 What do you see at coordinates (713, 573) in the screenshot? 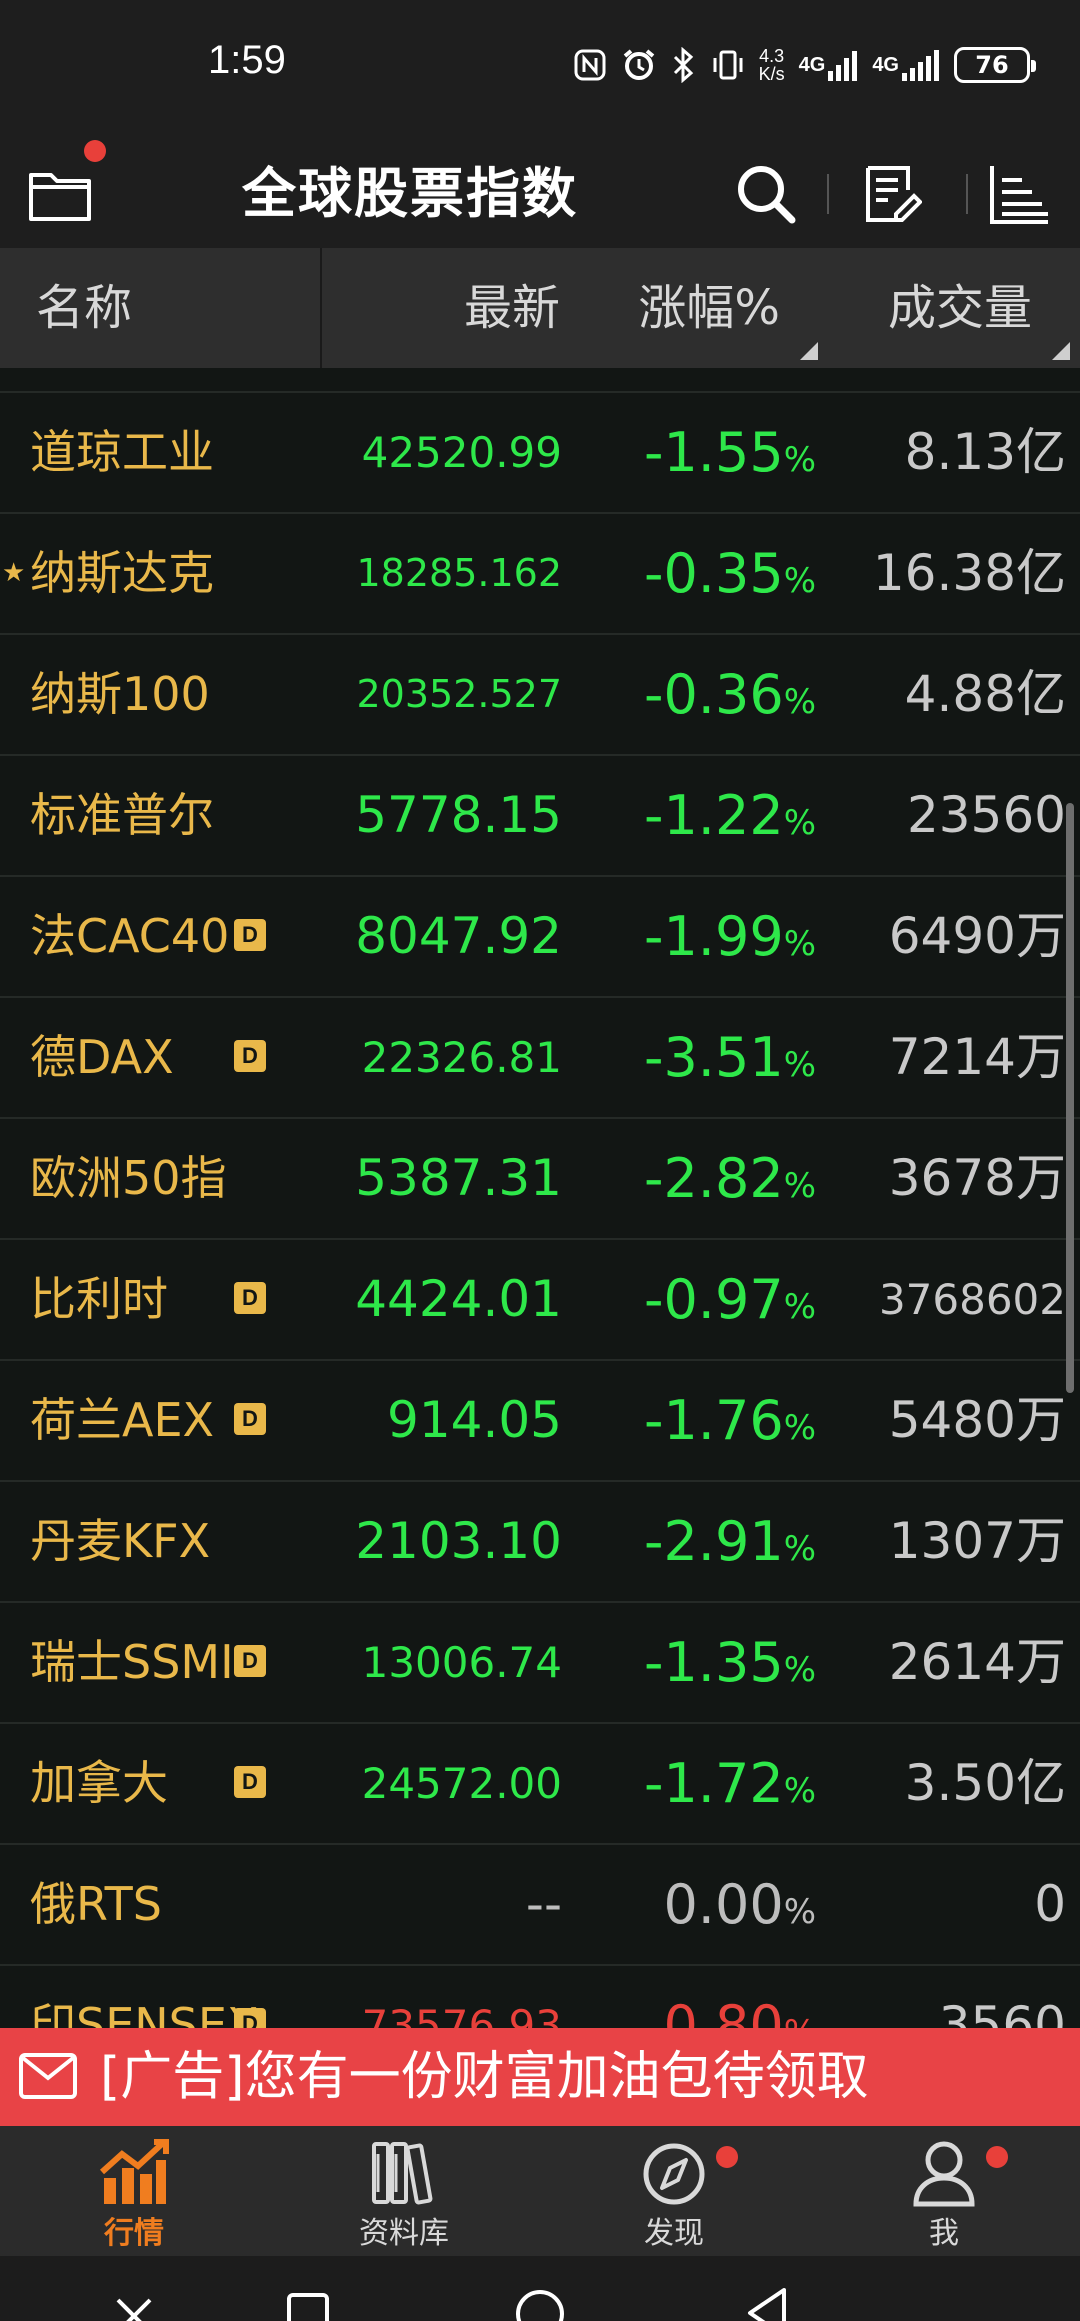
I see `change-value: -0.35` at bounding box center [713, 573].